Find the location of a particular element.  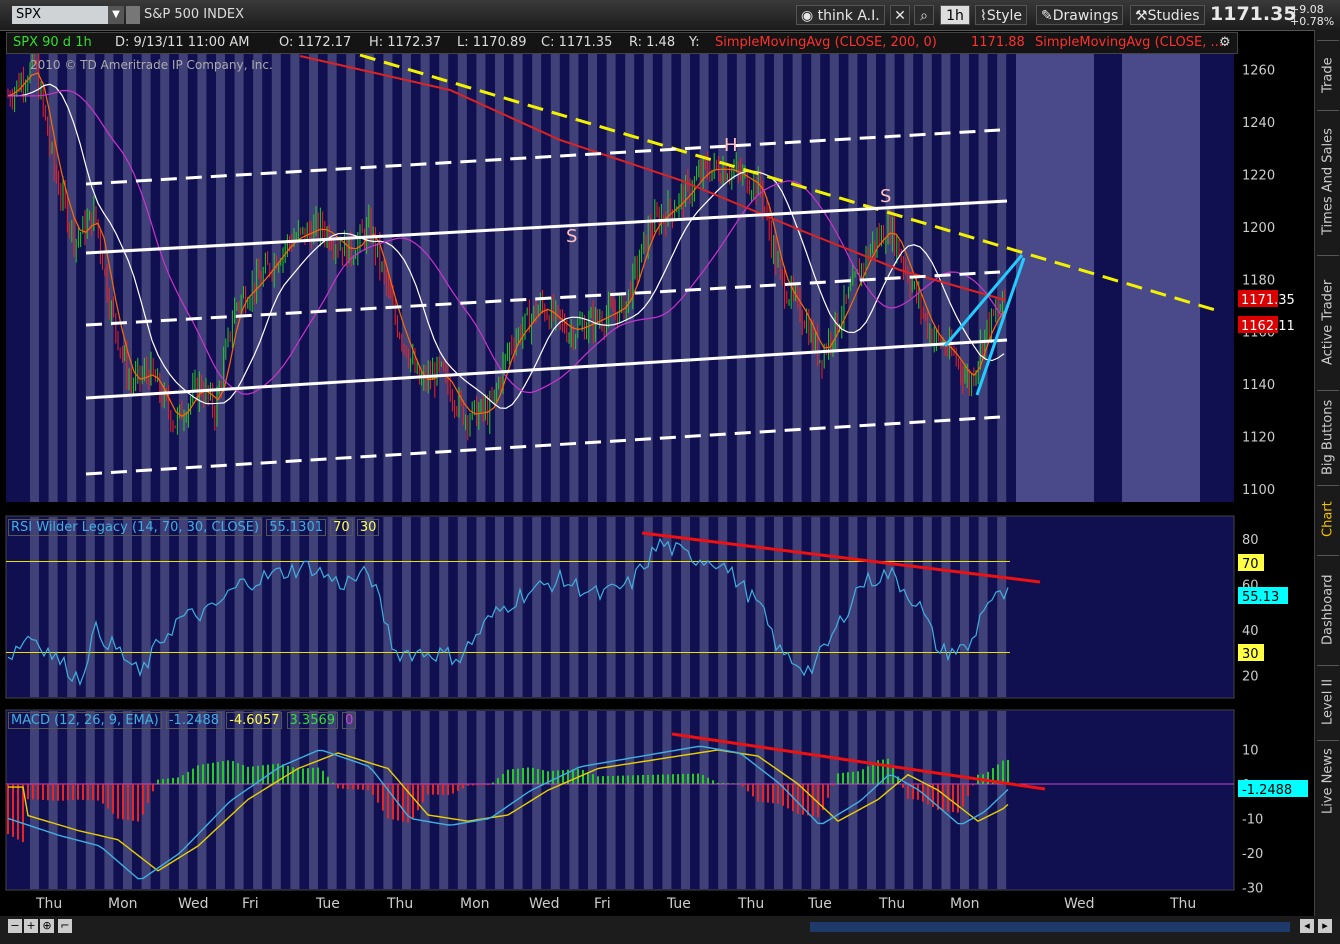

sidebar-tab-dashboard: Dashboard is located at coordinates (1328, 609).